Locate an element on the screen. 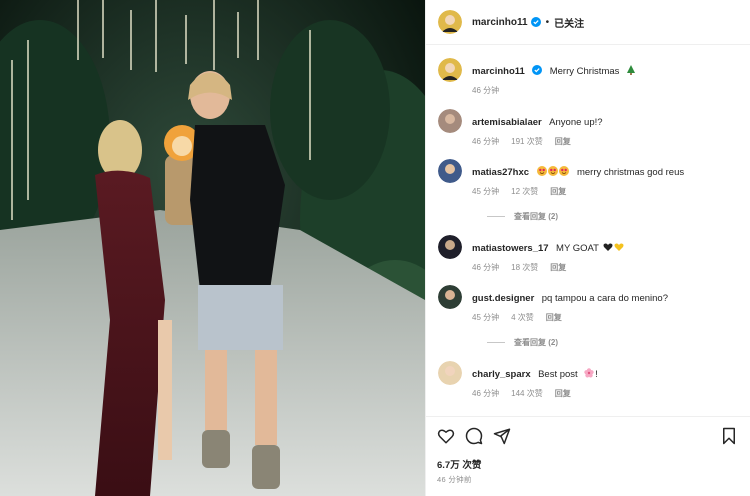  comment-item: matiastowers_17 MY GOAT 46 分钟 18 次赞 回复 is located at coordinates (589, 254).